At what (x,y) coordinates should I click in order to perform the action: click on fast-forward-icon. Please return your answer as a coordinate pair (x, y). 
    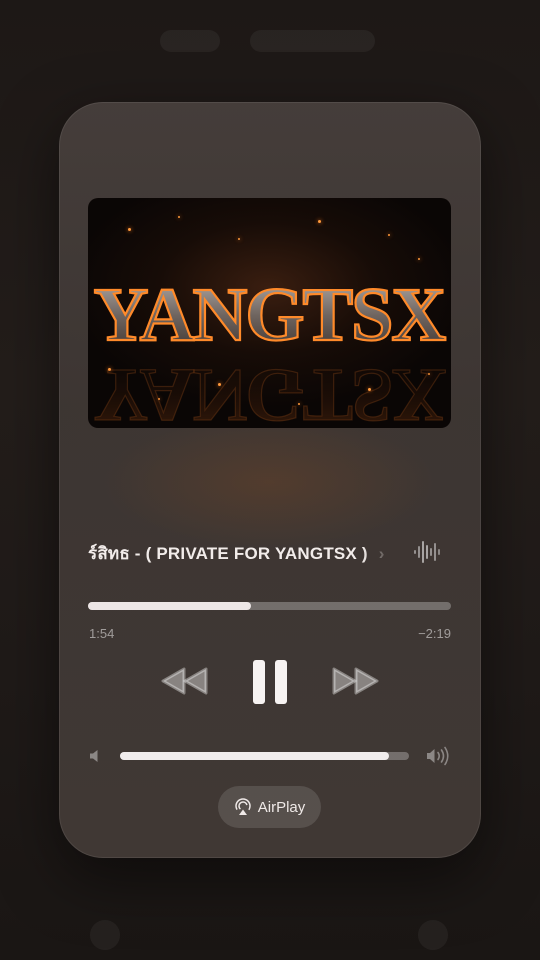
    Looking at the image, I should click on (355, 681).